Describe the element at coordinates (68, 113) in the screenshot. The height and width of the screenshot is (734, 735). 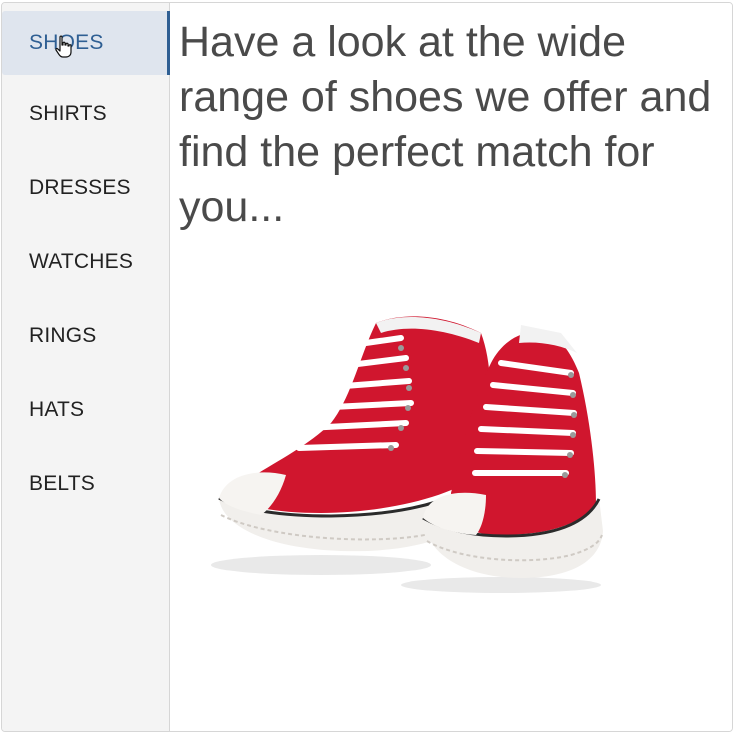
I see `sidebar-item-label: SHIRTS` at that location.